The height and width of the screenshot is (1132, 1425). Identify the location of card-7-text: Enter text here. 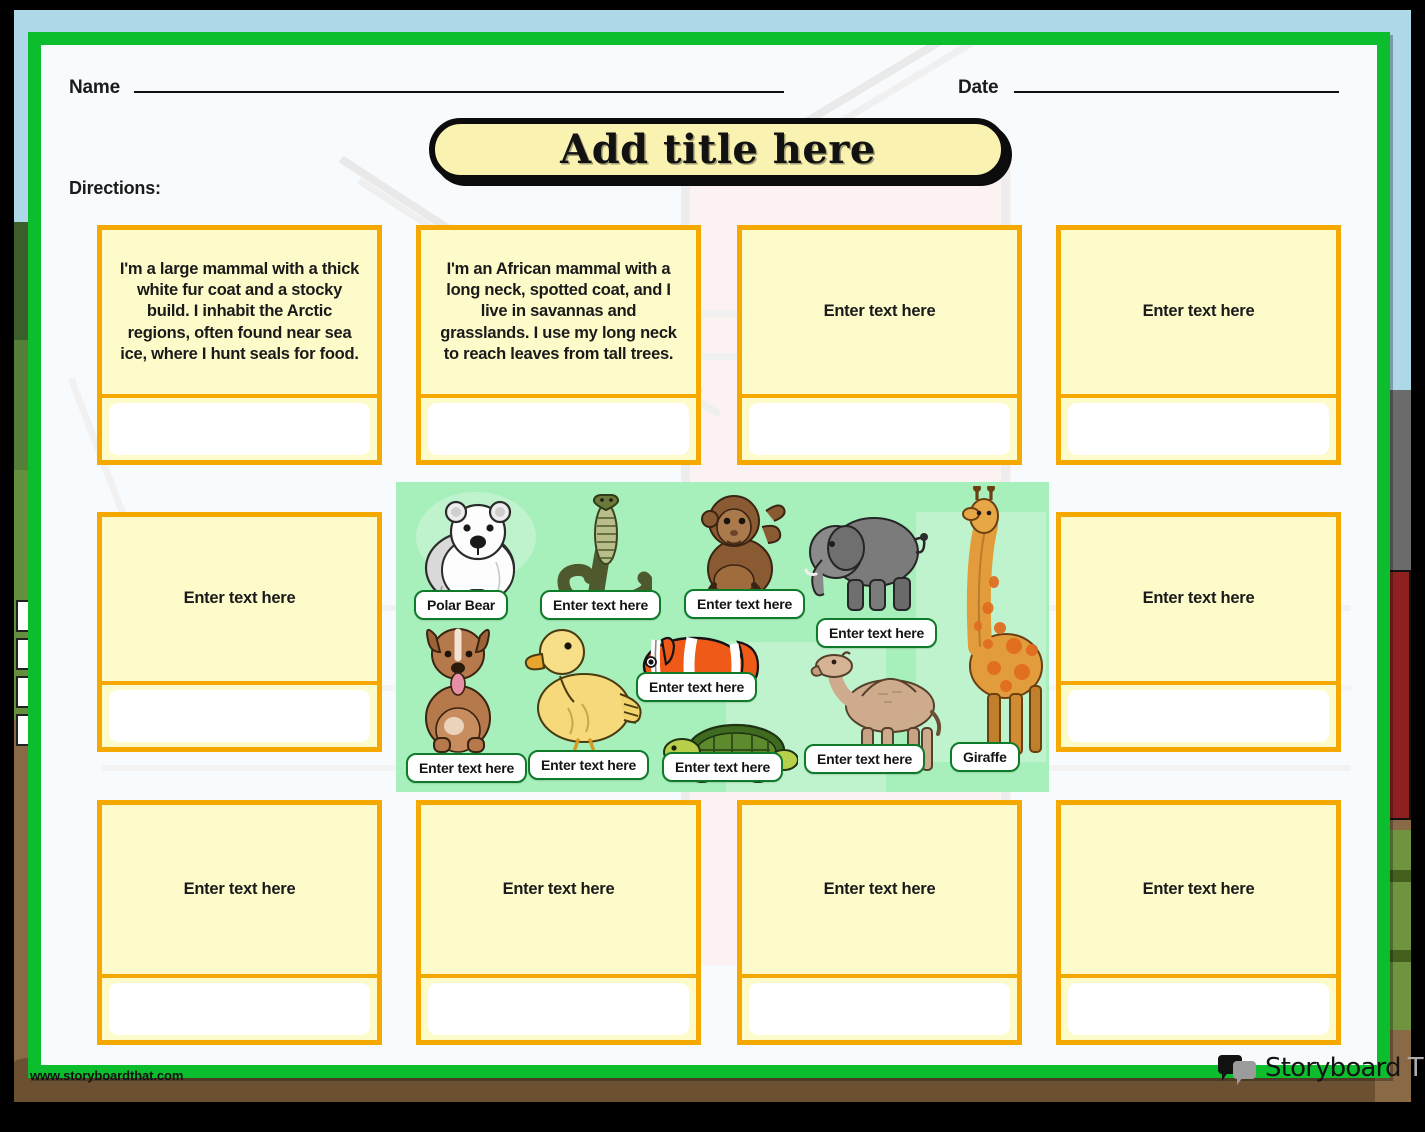
(239, 888).